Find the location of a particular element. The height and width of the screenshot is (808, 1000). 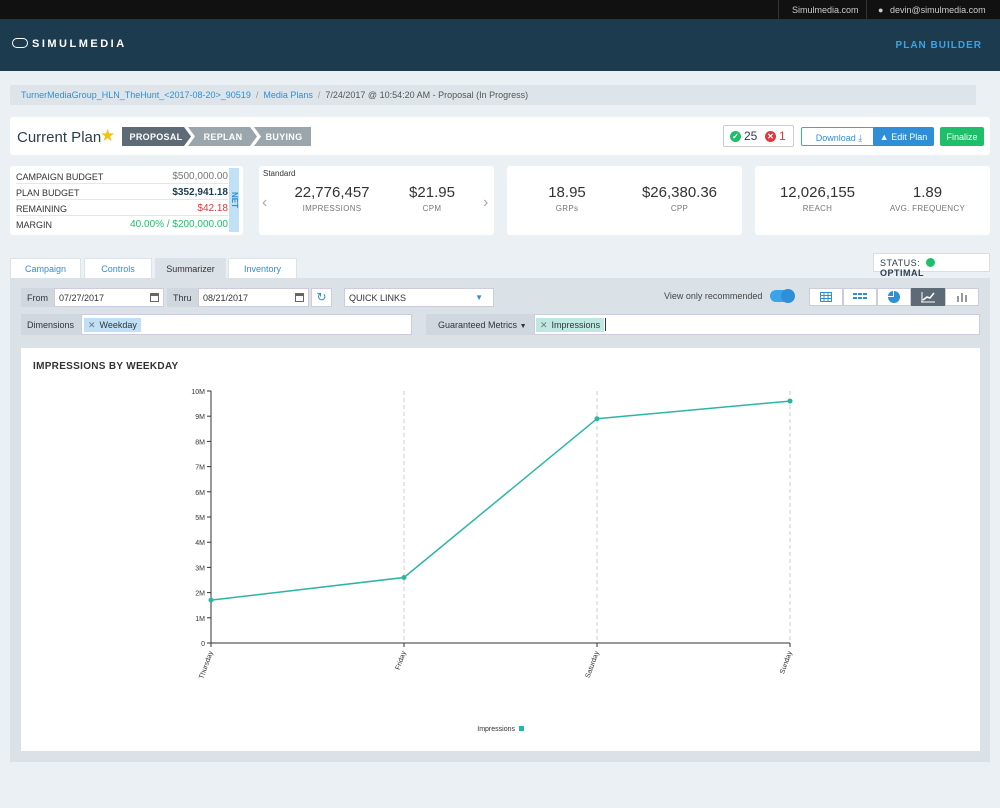

step-buying: BUYING is located at coordinates (284, 136).